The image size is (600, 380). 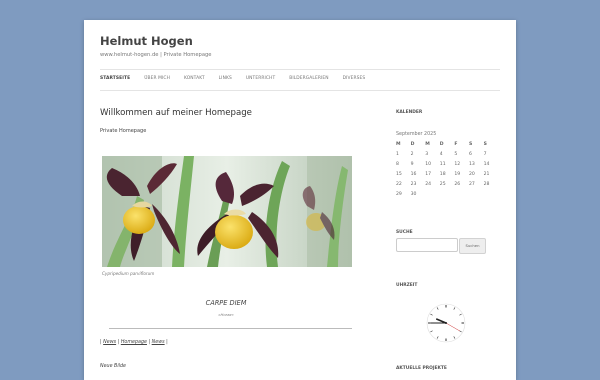 I want to click on calendar-day: 15, so click(x=399, y=174).